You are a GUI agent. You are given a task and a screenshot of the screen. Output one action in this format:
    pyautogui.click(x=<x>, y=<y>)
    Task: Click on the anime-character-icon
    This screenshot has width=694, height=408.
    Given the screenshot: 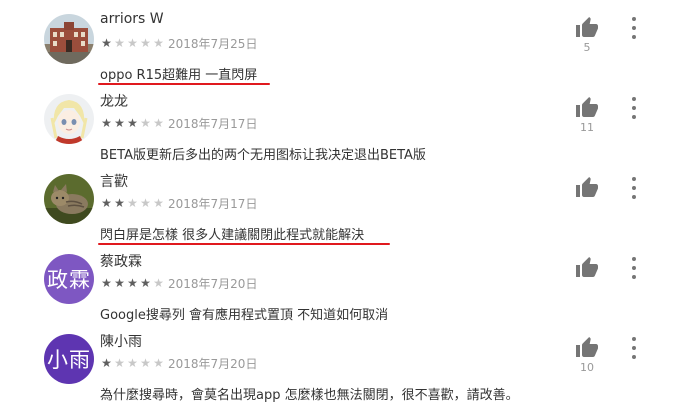 What is the action you would take?
    pyautogui.click(x=69, y=119)
    